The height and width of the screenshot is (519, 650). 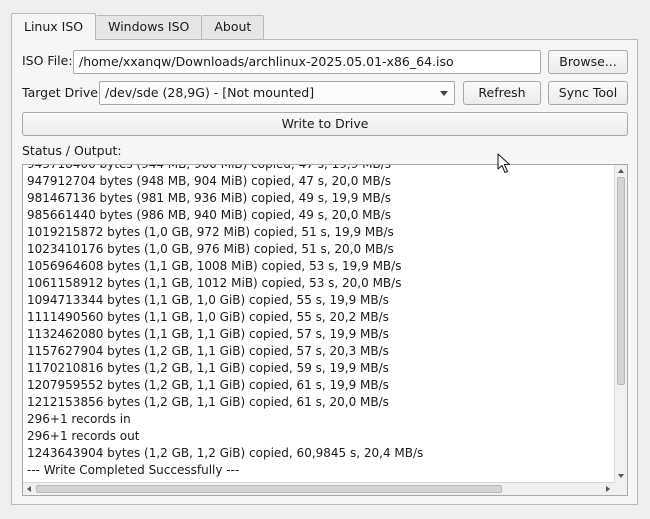 I want to click on status-output-label: Status / Output:, so click(x=72, y=150).